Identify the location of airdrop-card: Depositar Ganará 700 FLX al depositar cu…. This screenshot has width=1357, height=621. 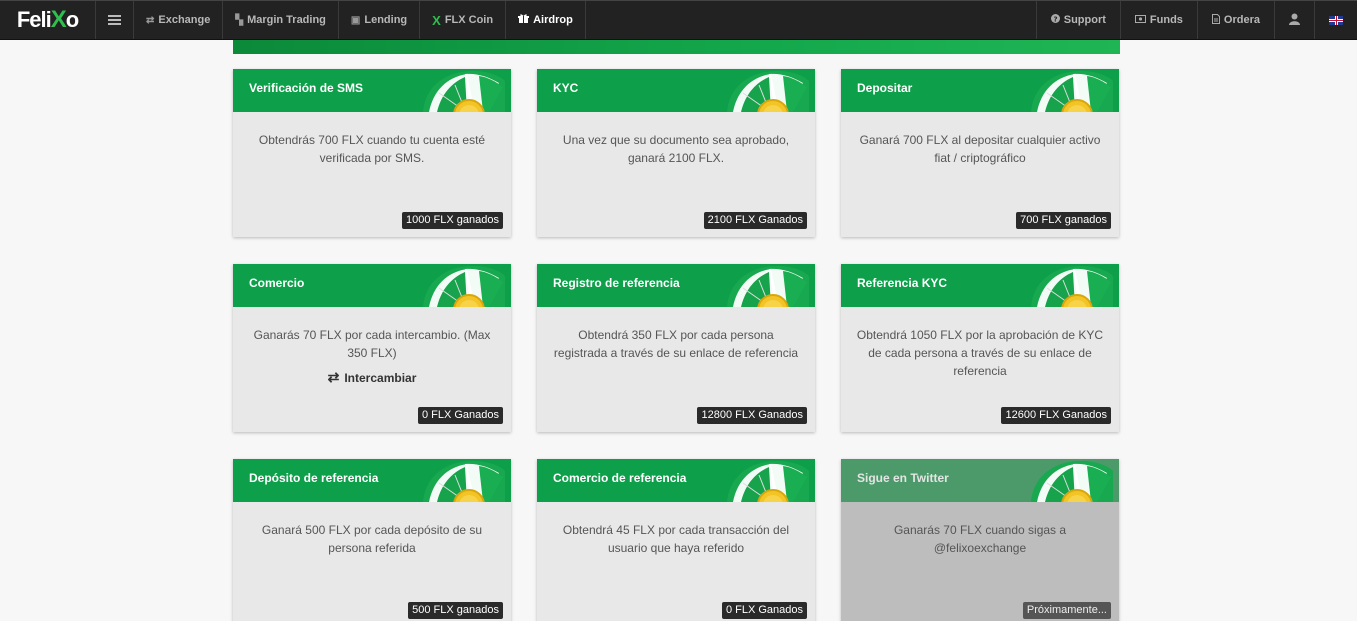
(980, 153).